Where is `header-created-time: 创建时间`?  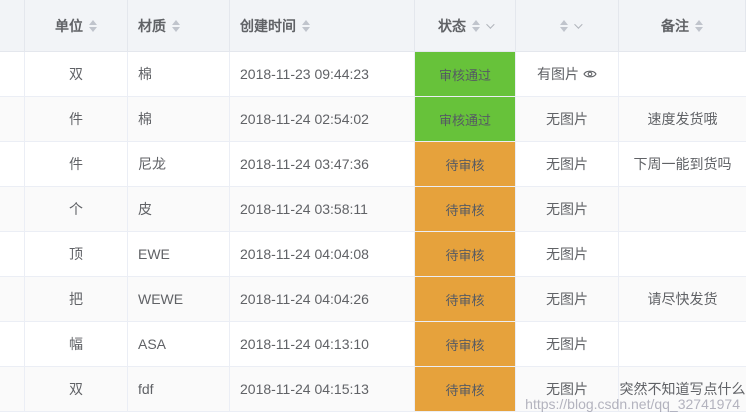
header-created-time: 创建时间 is located at coordinates (322, 25).